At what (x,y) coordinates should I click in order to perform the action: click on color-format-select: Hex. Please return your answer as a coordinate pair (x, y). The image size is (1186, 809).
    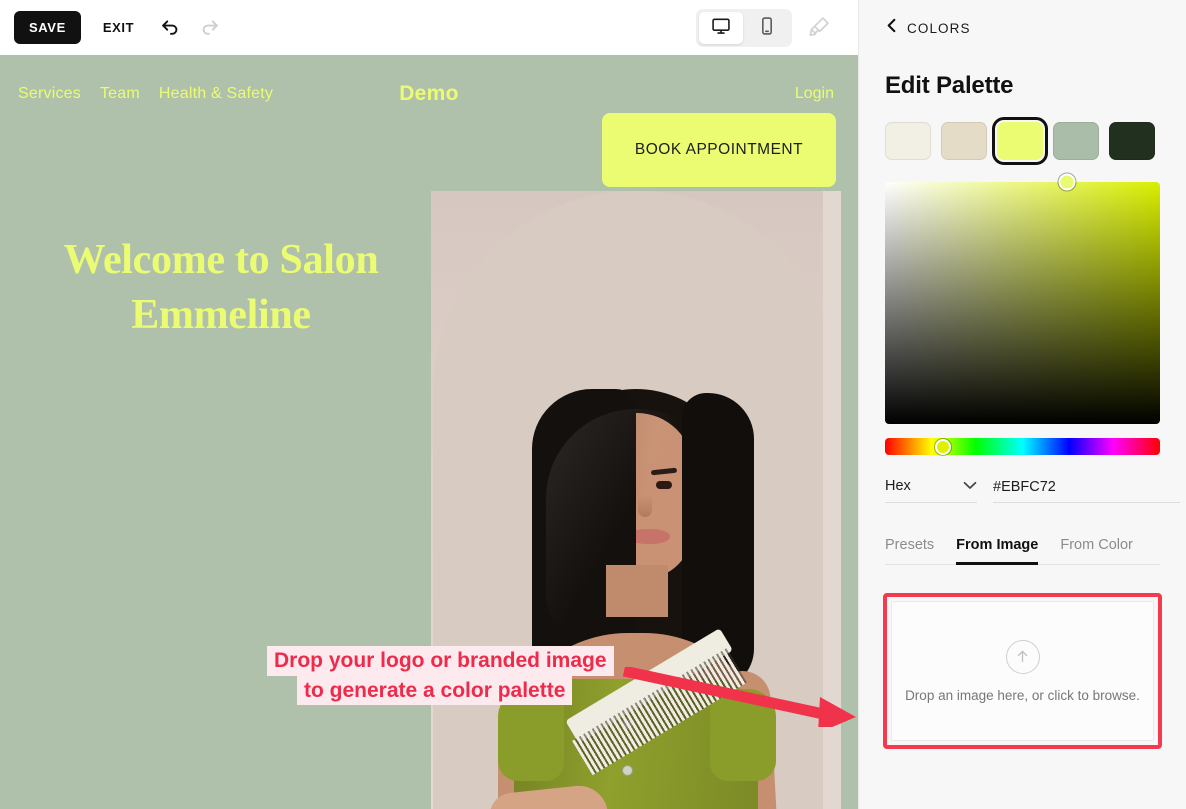
    Looking at the image, I should click on (931, 490).